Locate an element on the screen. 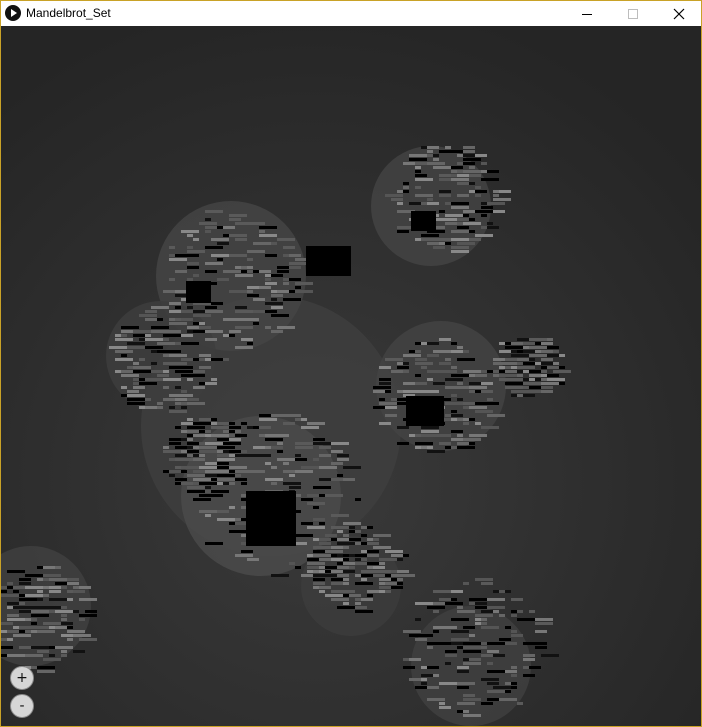  minimize-button is located at coordinates (587, 13).